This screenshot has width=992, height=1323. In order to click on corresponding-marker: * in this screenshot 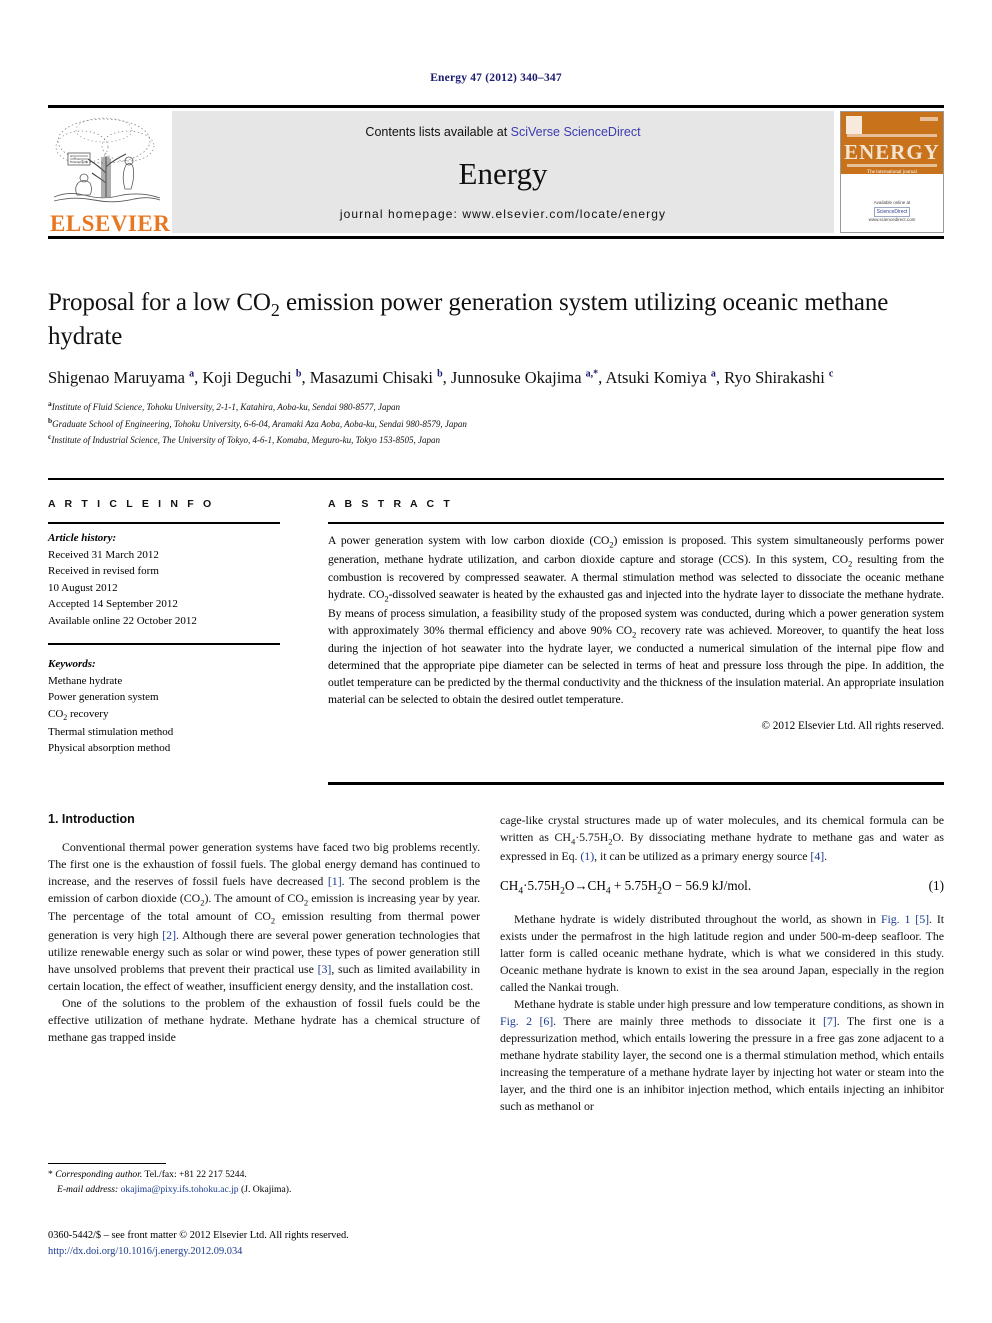, I will do `click(50, 1174)`.